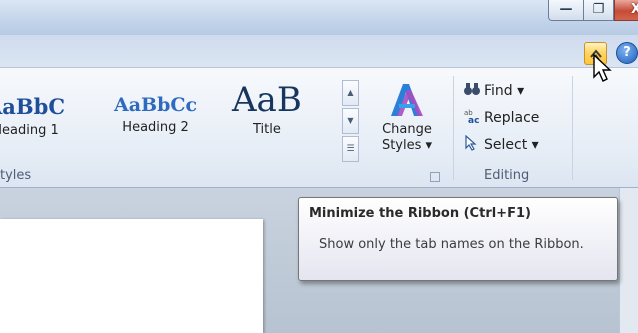  Describe the element at coordinates (512, 118) in the screenshot. I see `replace-label: Replace` at that location.